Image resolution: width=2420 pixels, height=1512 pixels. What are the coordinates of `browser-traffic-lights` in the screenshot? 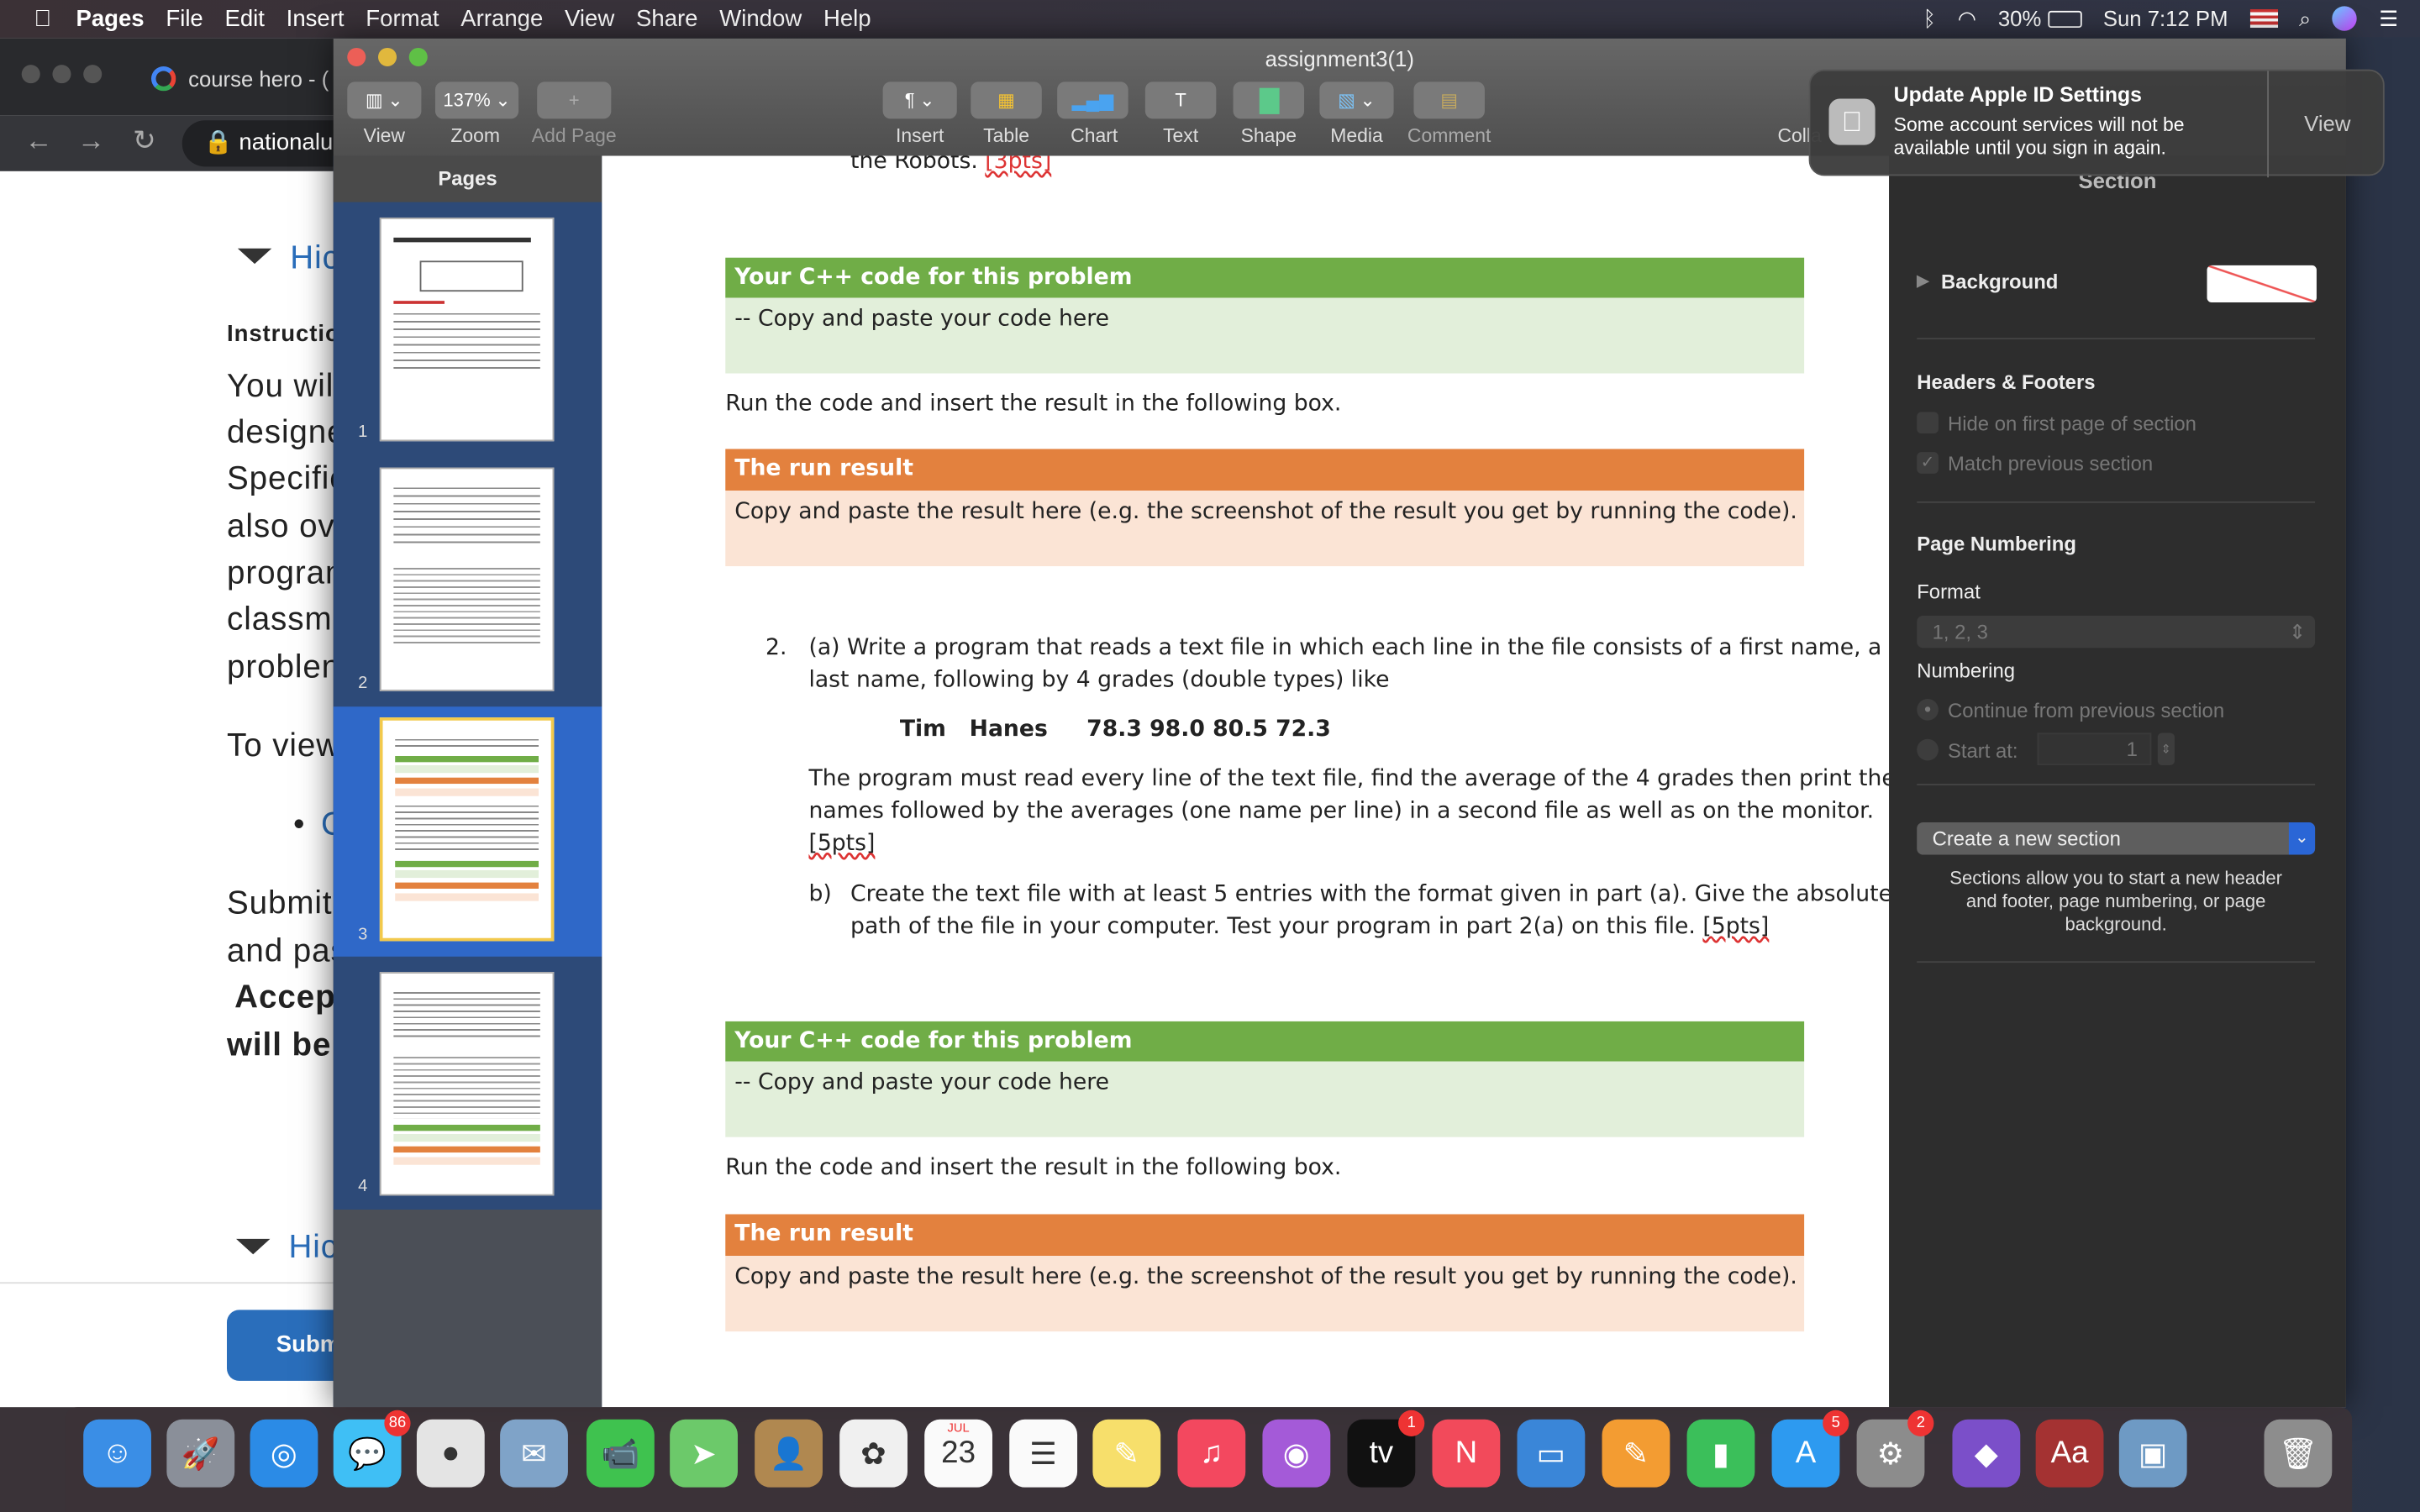 It's located at (62, 74).